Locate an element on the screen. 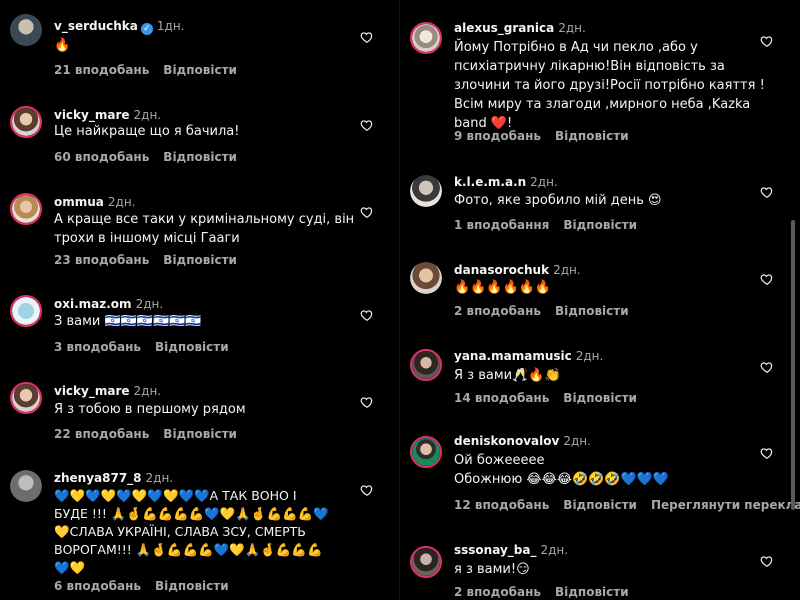 This screenshot has width=800, height=600. comment-meta: 1 вподобання Відповісти is located at coordinates (545, 225).